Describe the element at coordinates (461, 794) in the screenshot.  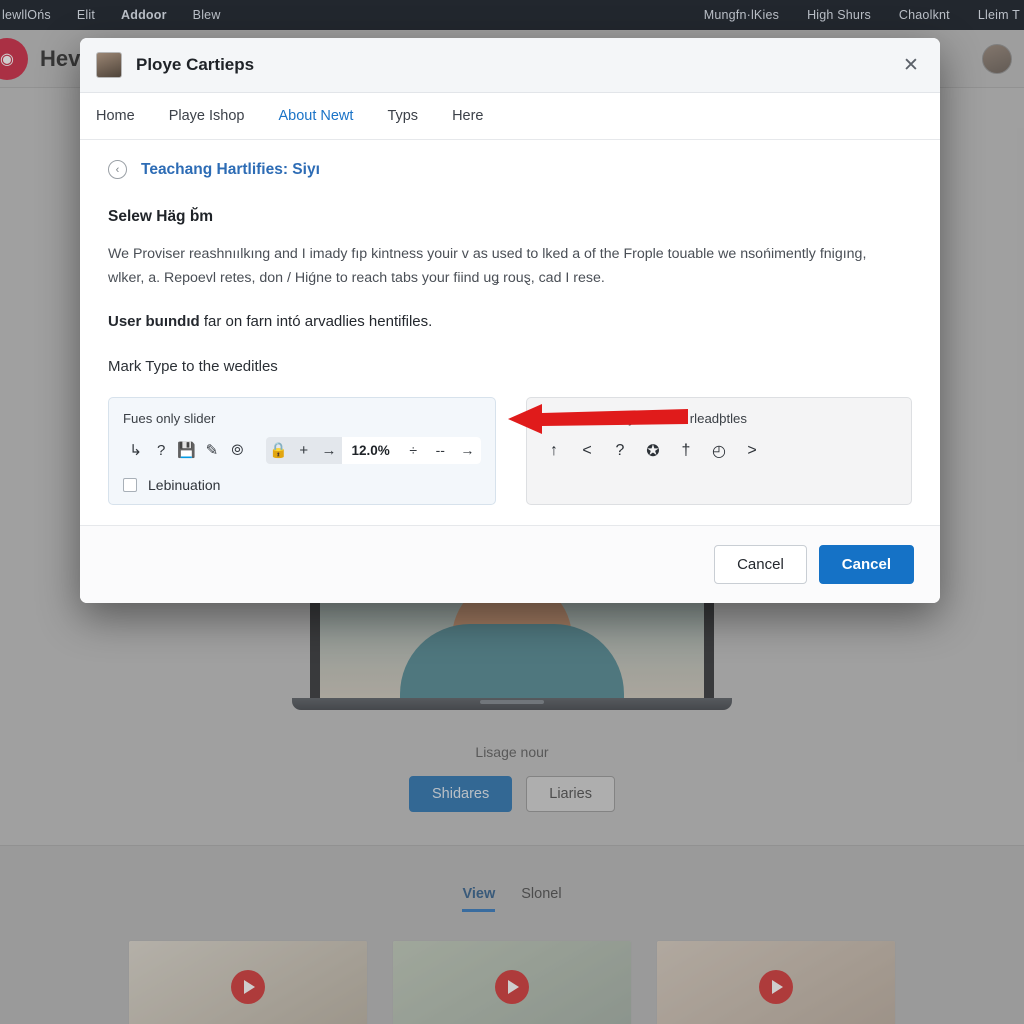
I see `hero-primary-button: Shidares` at that location.